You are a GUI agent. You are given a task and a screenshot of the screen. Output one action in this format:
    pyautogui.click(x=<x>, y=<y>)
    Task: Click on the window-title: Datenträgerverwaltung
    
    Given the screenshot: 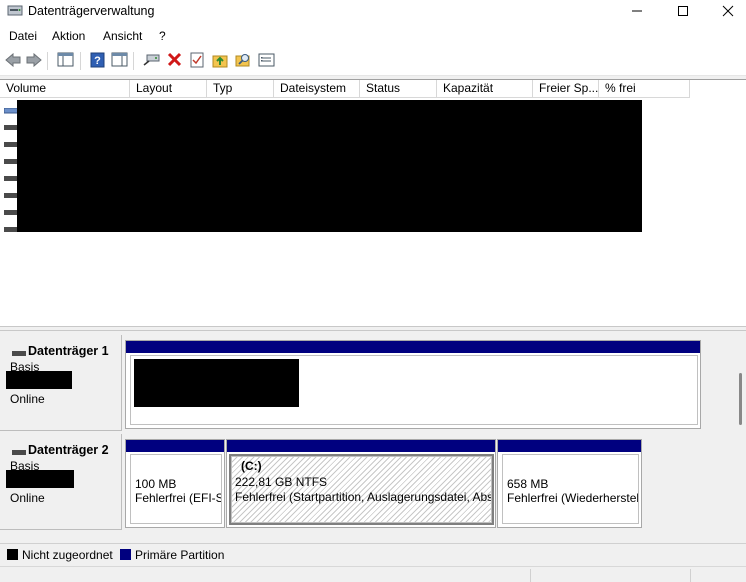 What is the action you would take?
    pyautogui.click(x=91, y=11)
    